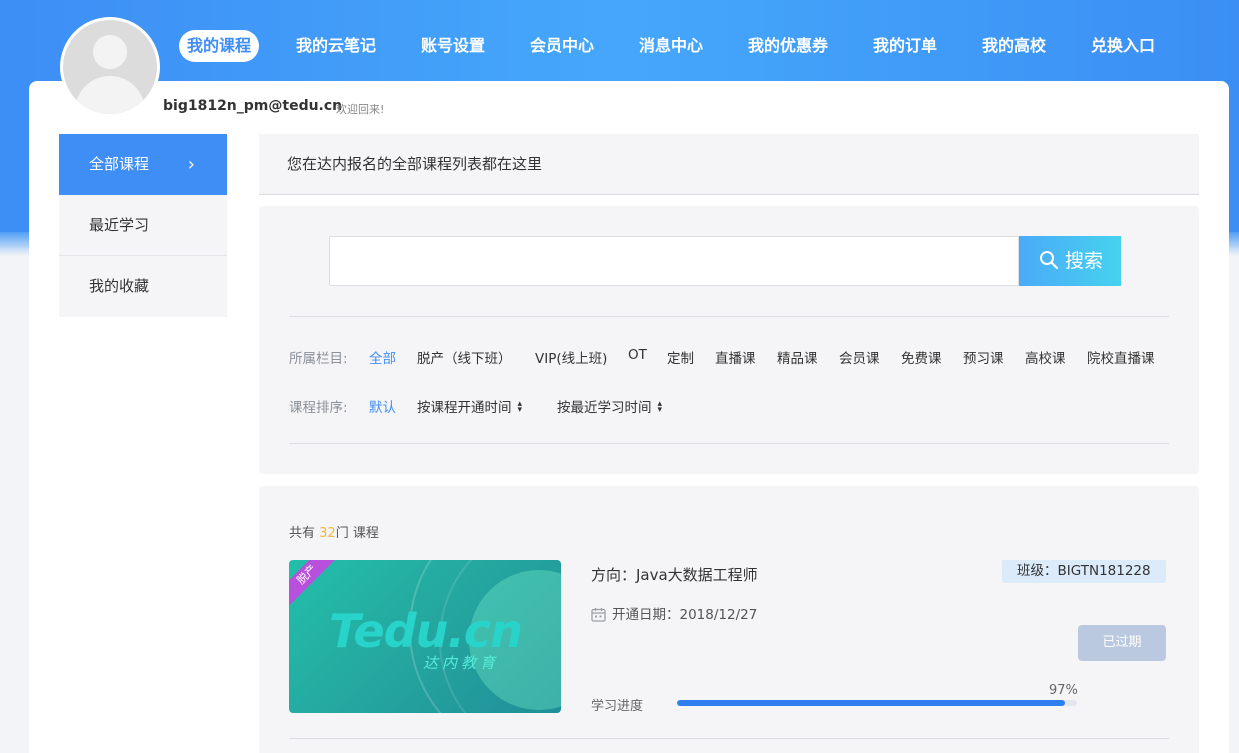  Describe the element at coordinates (788, 46) in the screenshot. I see `nav-coupons: 我的优惠券` at that location.